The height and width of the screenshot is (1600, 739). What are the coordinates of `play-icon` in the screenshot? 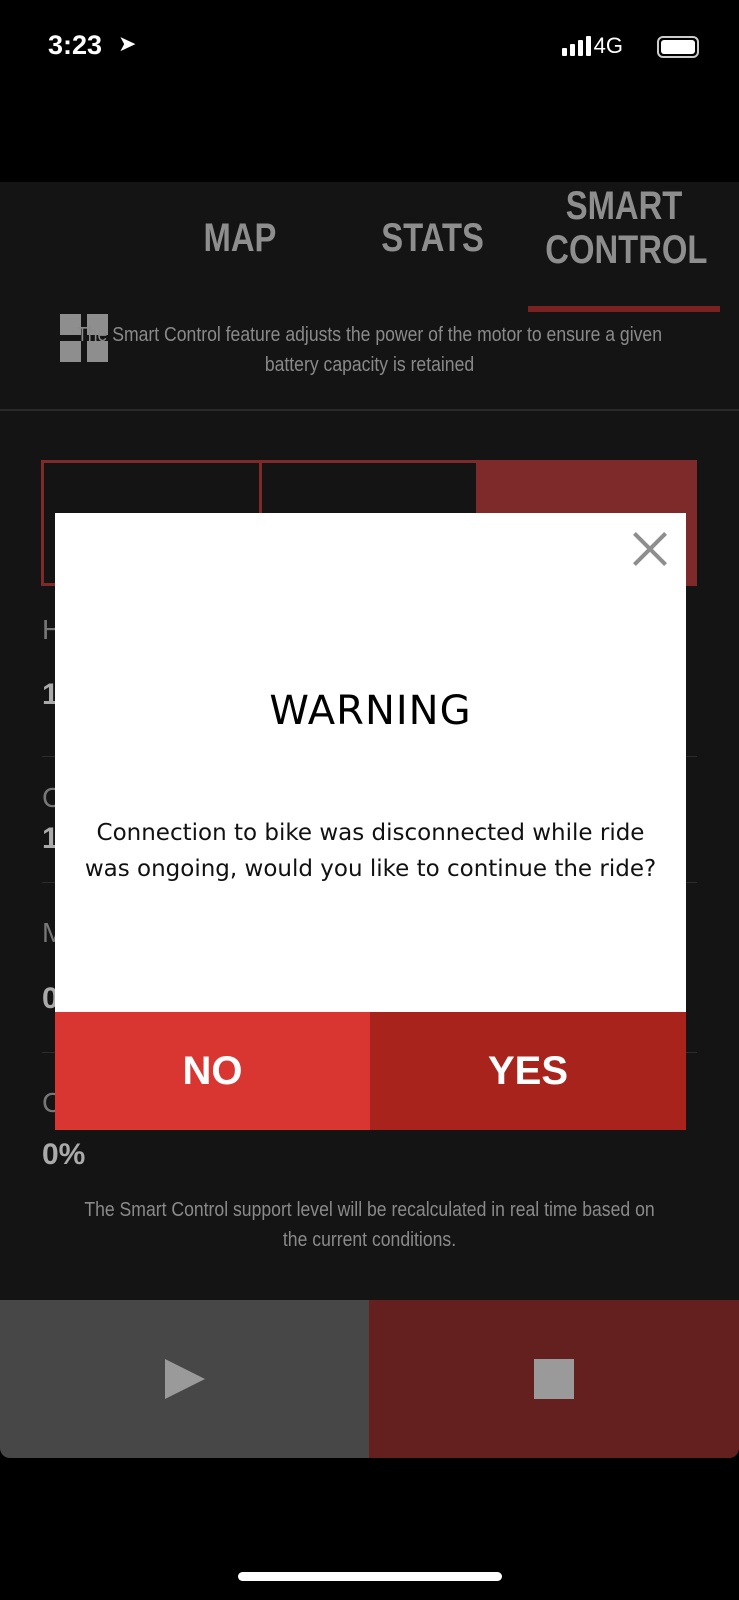 It's located at (184, 1379).